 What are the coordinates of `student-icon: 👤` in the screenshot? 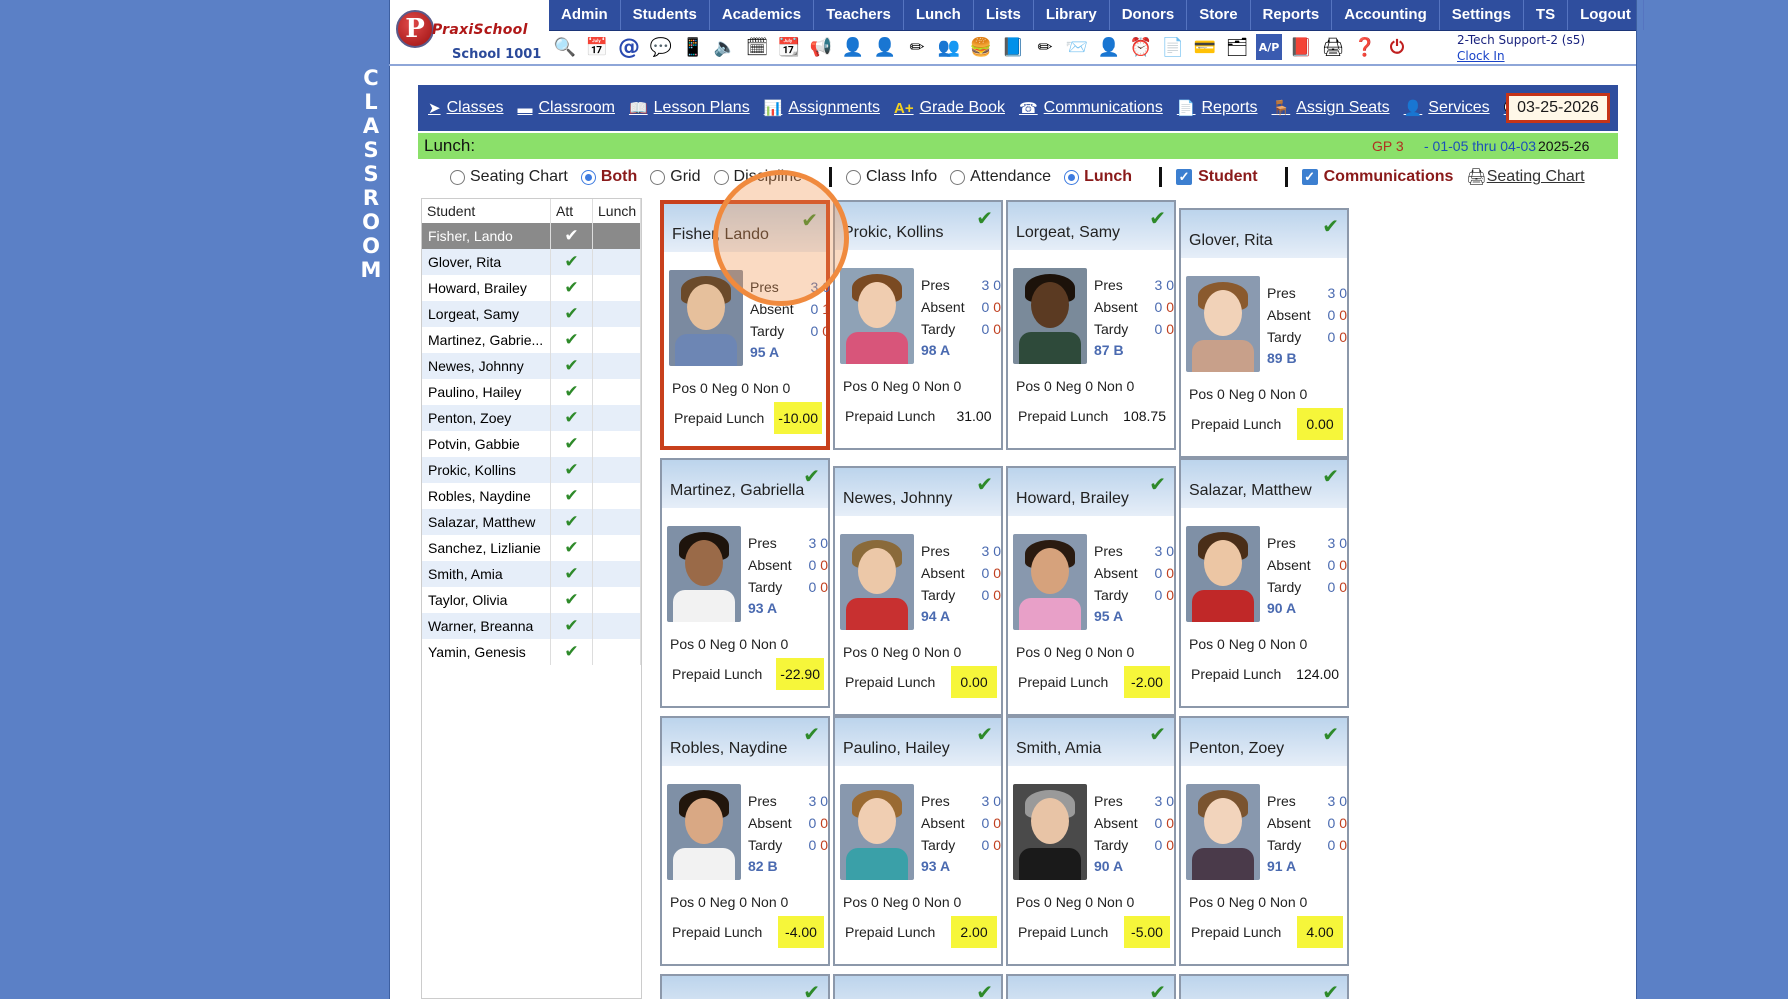 It's located at (853, 47).